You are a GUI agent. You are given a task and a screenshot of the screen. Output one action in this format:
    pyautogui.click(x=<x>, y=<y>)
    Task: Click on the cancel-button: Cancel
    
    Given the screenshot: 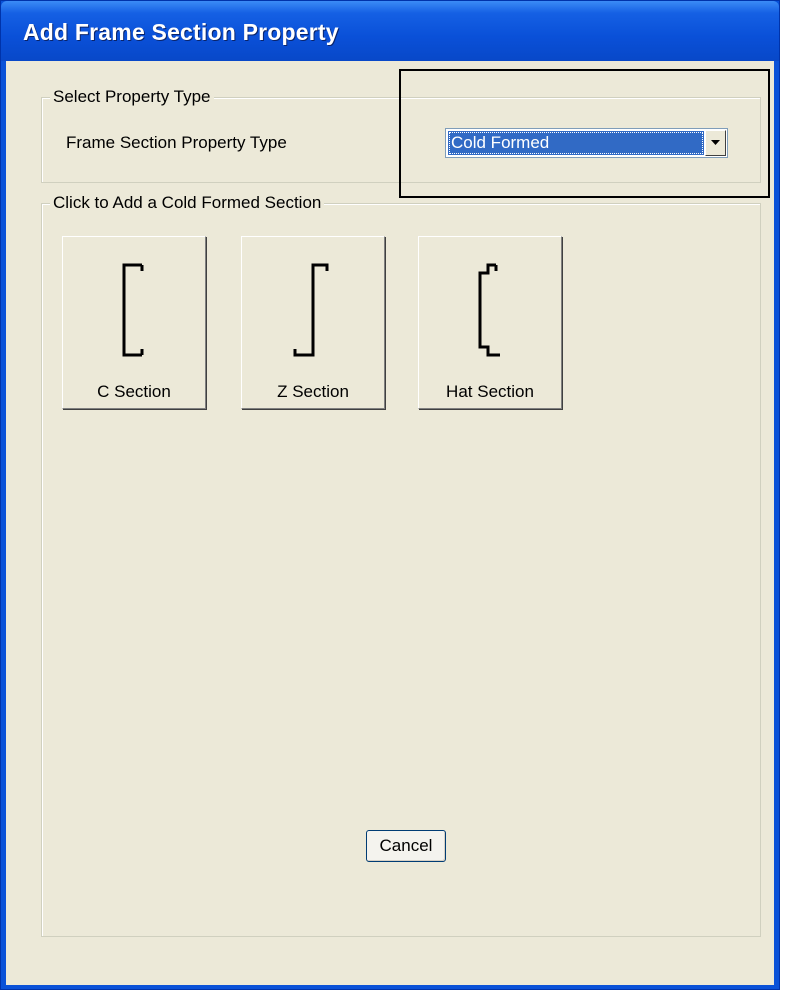 What is the action you would take?
    pyautogui.click(x=406, y=846)
    